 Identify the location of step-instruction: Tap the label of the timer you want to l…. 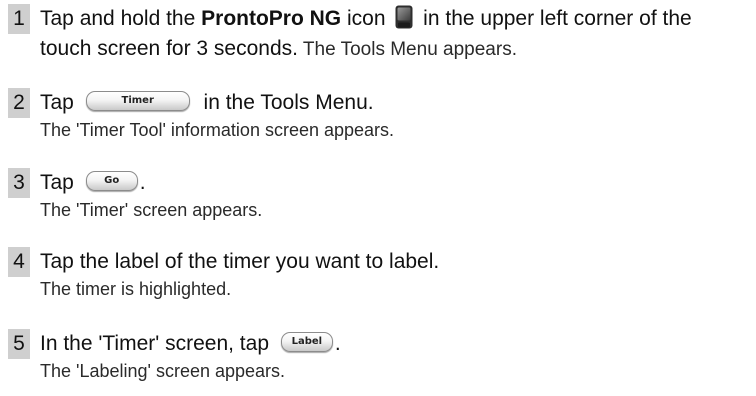
(240, 261).